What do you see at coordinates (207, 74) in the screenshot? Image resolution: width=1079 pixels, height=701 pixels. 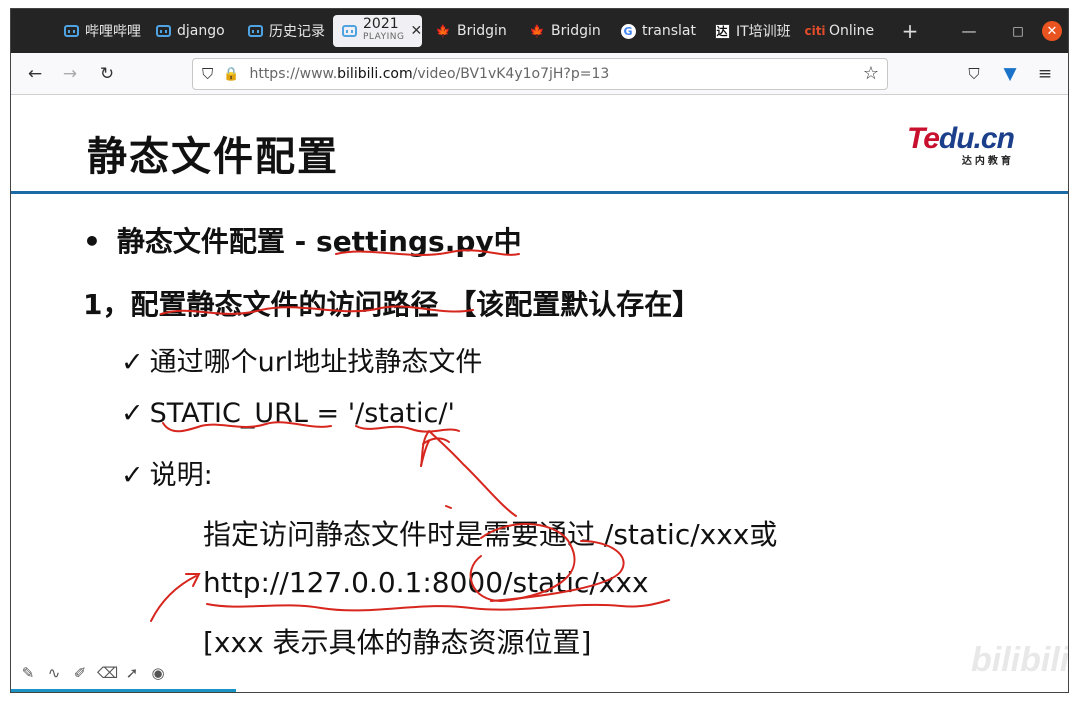 I see `shield-icon: ⛉` at bounding box center [207, 74].